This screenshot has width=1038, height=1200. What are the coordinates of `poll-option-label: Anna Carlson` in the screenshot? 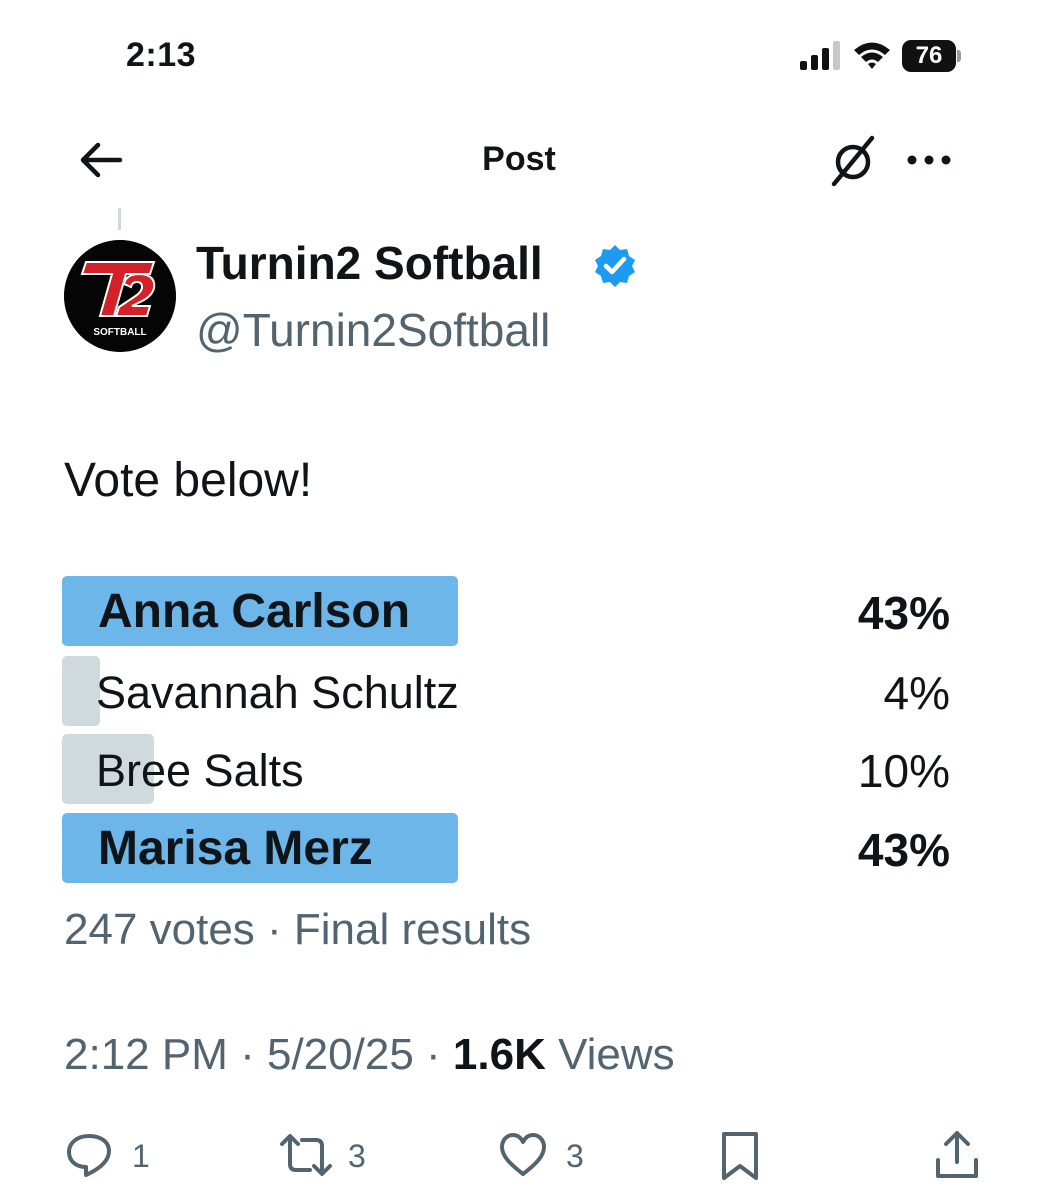 It's located at (254, 611).